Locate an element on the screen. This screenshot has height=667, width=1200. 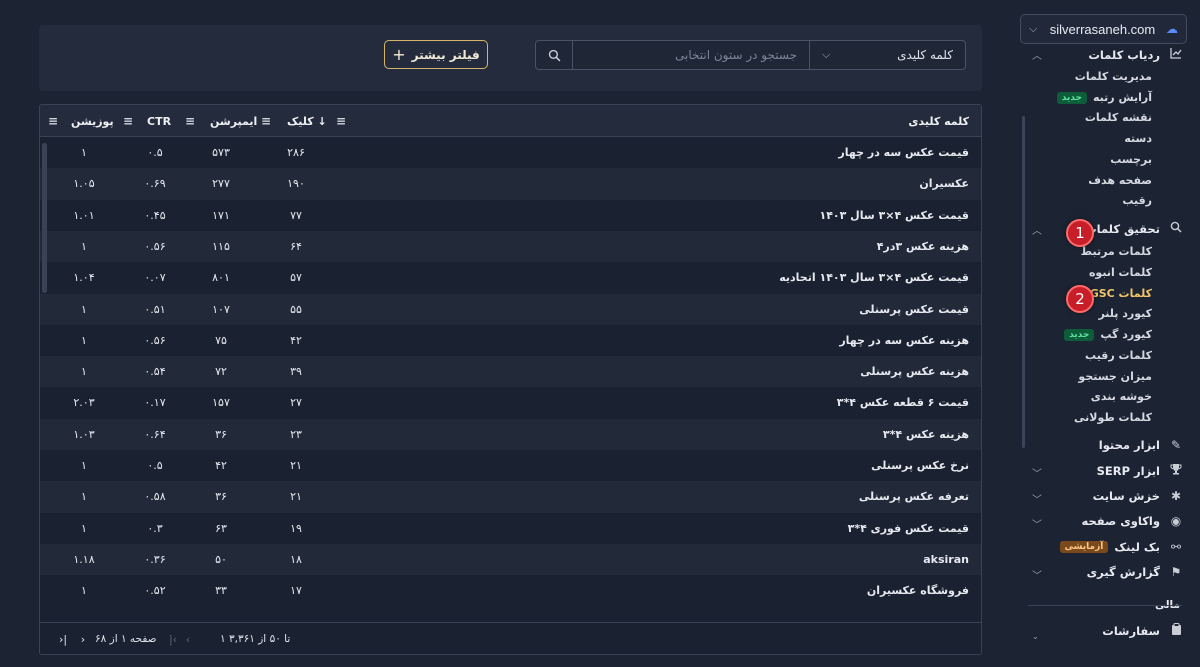
table-row: هزینه عکس پرسنلی ۳۹ ۷۲ ۰.۵۴ ۱ is located at coordinates (510, 372).